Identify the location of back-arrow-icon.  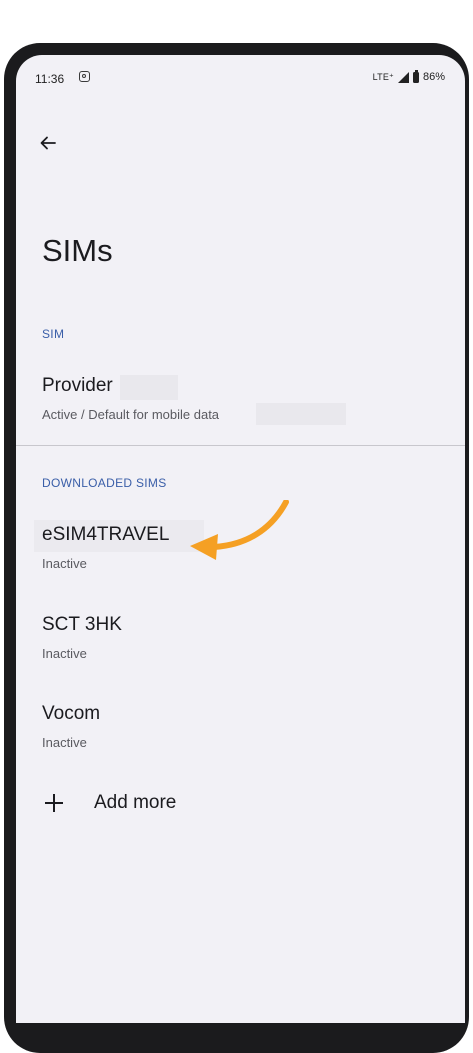
(48, 143).